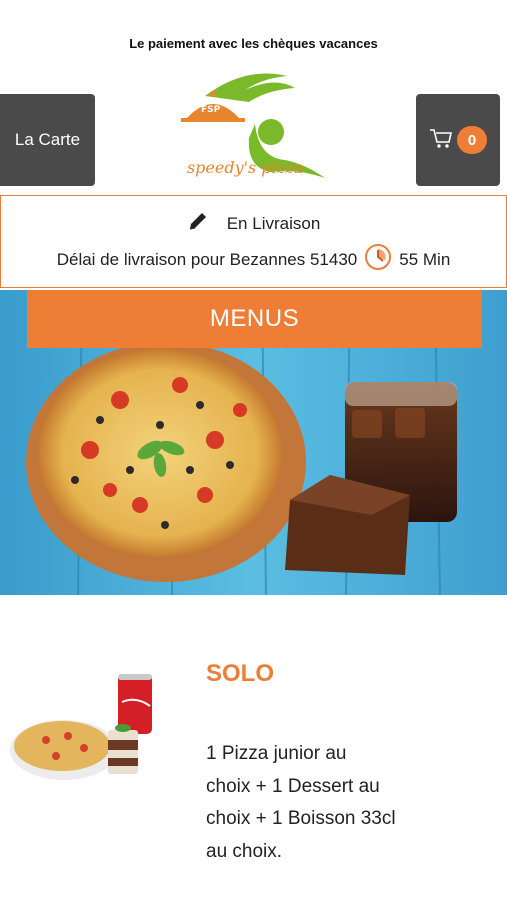 This screenshot has height=900, width=507. Describe the element at coordinates (240, 674) in the screenshot. I see `menu-item-title: SOLO` at that location.